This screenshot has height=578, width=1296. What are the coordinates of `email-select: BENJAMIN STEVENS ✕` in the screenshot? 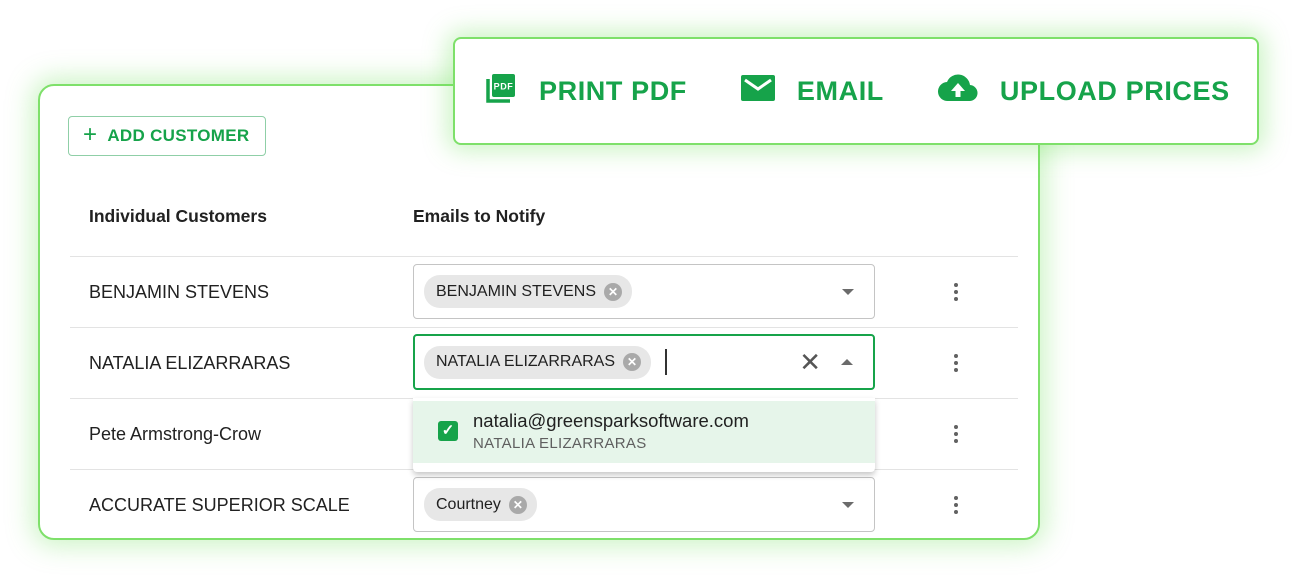 It's located at (644, 291).